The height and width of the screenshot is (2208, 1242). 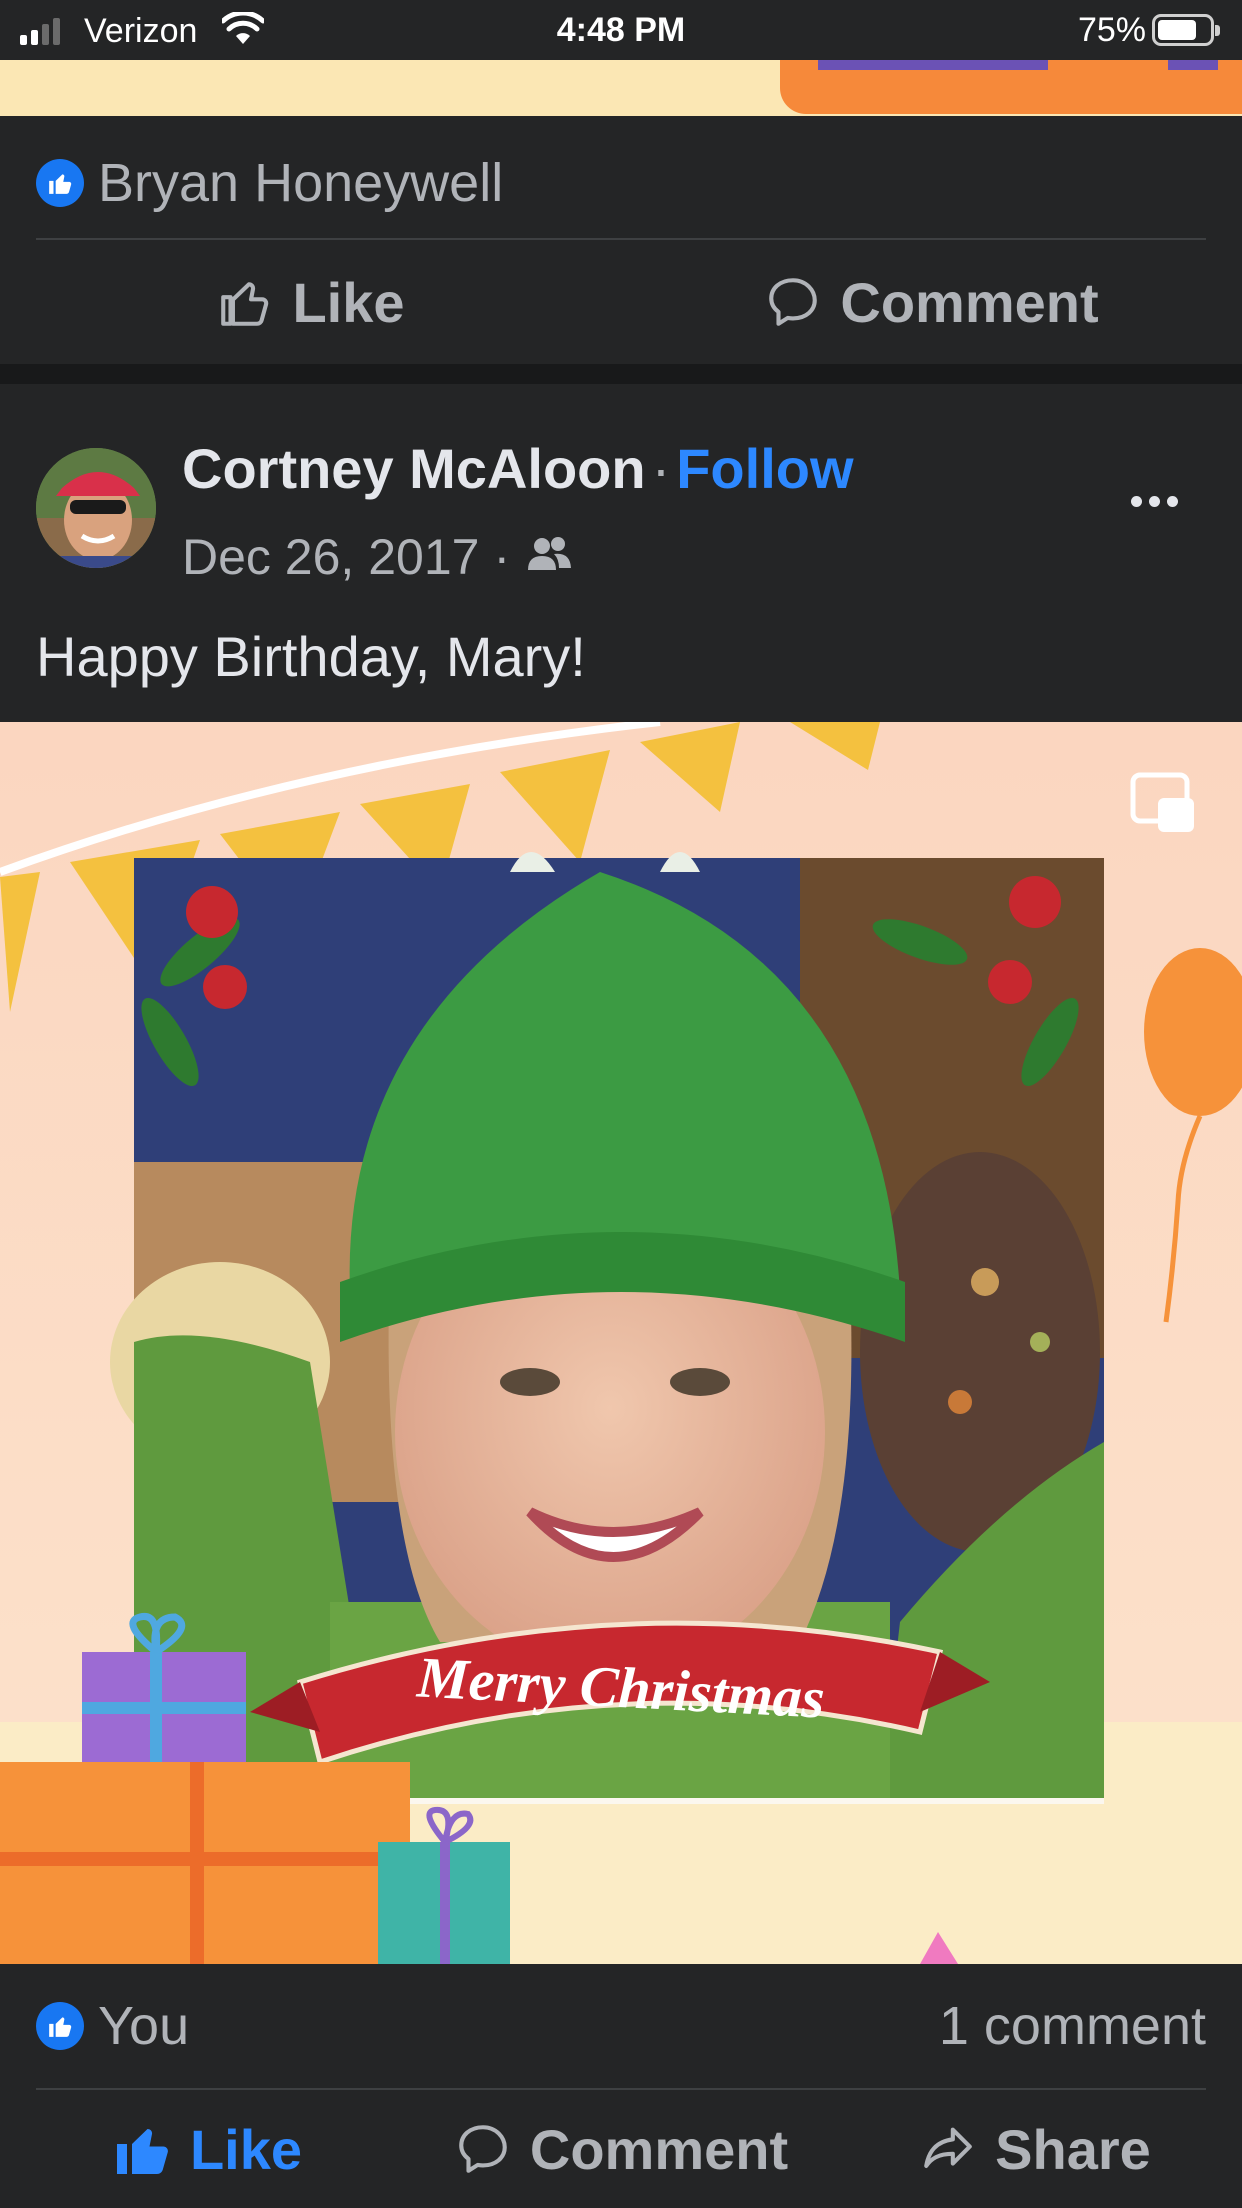 What do you see at coordinates (621, 183) in the screenshot?
I see `reaction-summary: Bryan Honeywell` at bounding box center [621, 183].